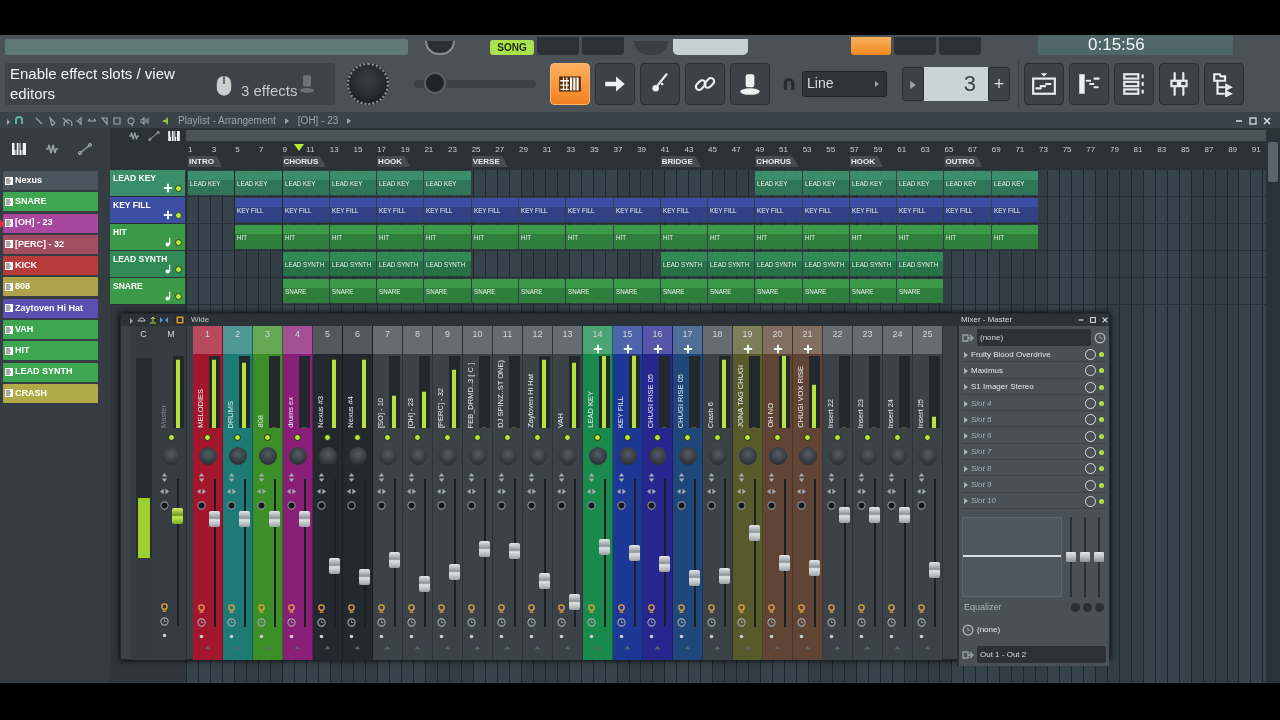  Describe the element at coordinates (304, 161) in the screenshot. I see `section-marker: CHORUS` at that location.